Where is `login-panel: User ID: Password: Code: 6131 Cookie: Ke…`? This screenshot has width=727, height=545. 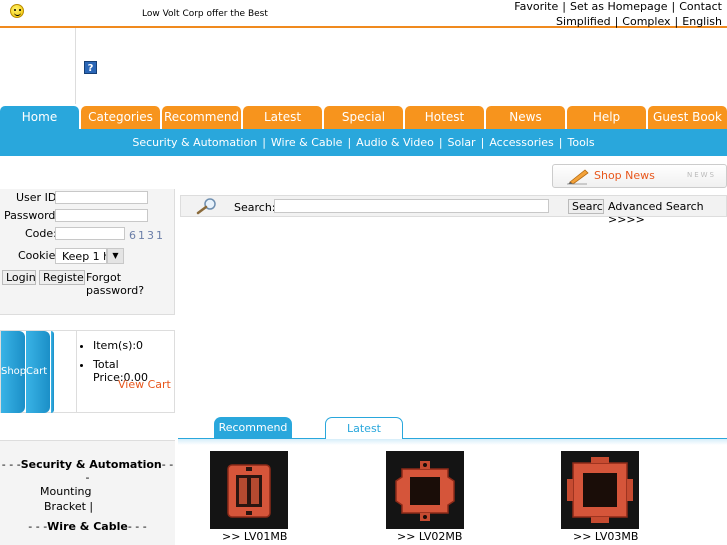 login-panel: User ID: Password: Code: 6131 Cookie: Ke… is located at coordinates (87, 252).